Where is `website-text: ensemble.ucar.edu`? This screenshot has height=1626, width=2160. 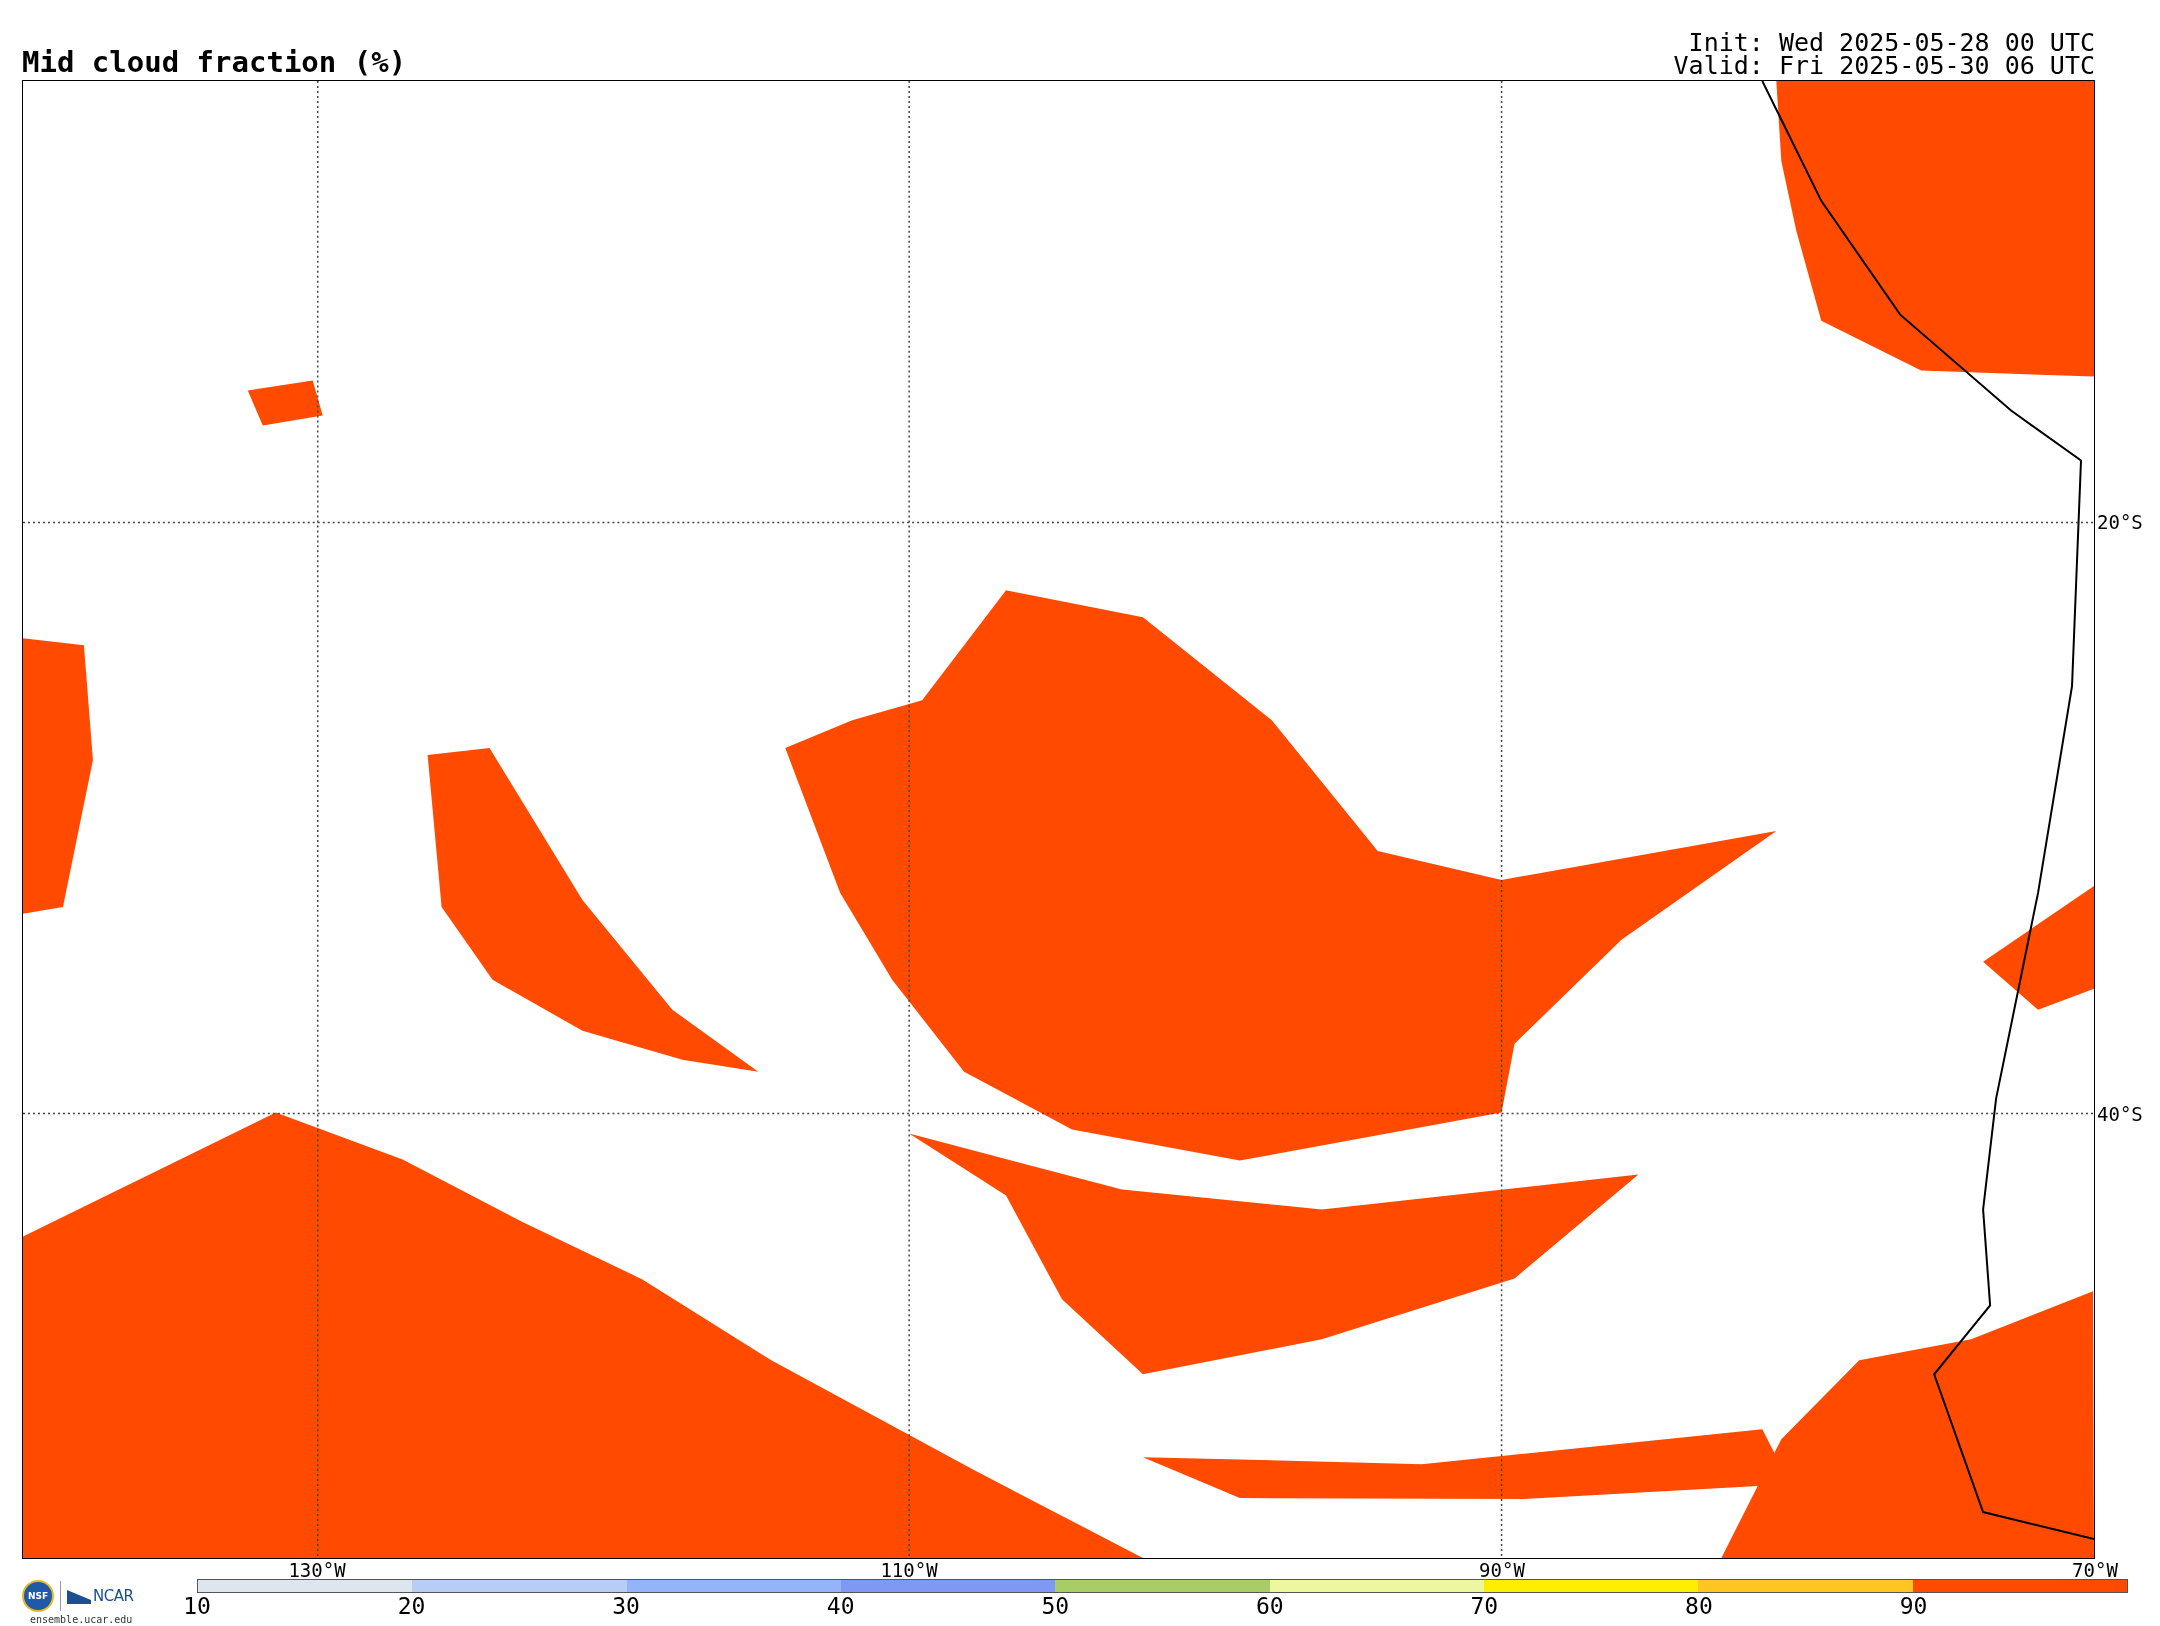 website-text: ensemble.ucar.edu is located at coordinates (81, 1619).